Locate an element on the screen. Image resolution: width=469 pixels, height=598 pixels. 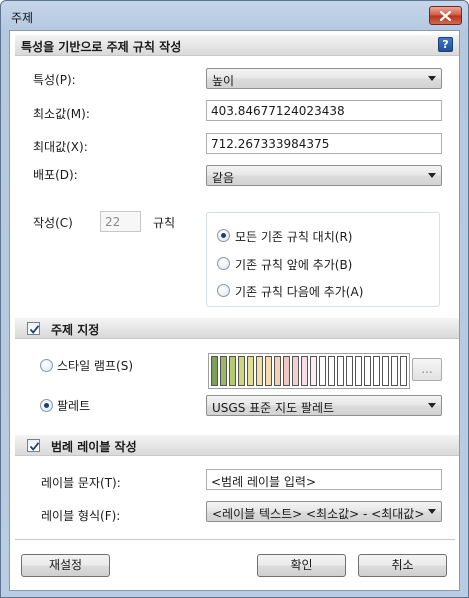
label-format-dropdown-value: <레이블 텍스트> <최소값> - <최대값> is located at coordinates (318, 514).